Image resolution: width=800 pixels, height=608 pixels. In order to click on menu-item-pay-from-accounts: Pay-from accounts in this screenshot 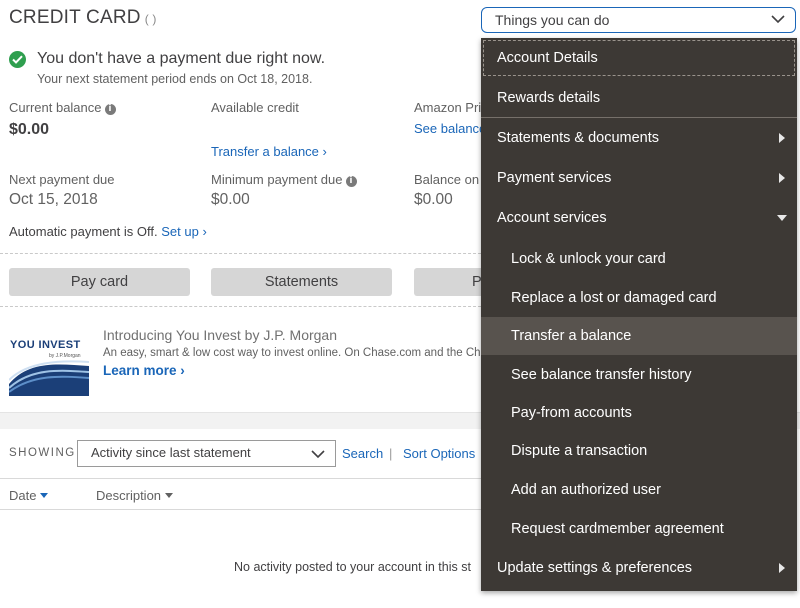, I will do `click(639, 413)`.